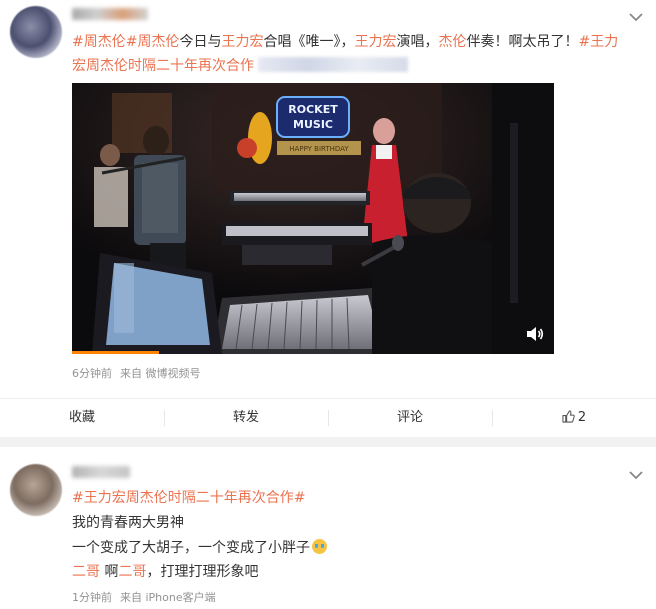 This screenshot has width=656, height=609. I want to click on reply-text-segment: ，打理打理形象吧, so click(202, 572).